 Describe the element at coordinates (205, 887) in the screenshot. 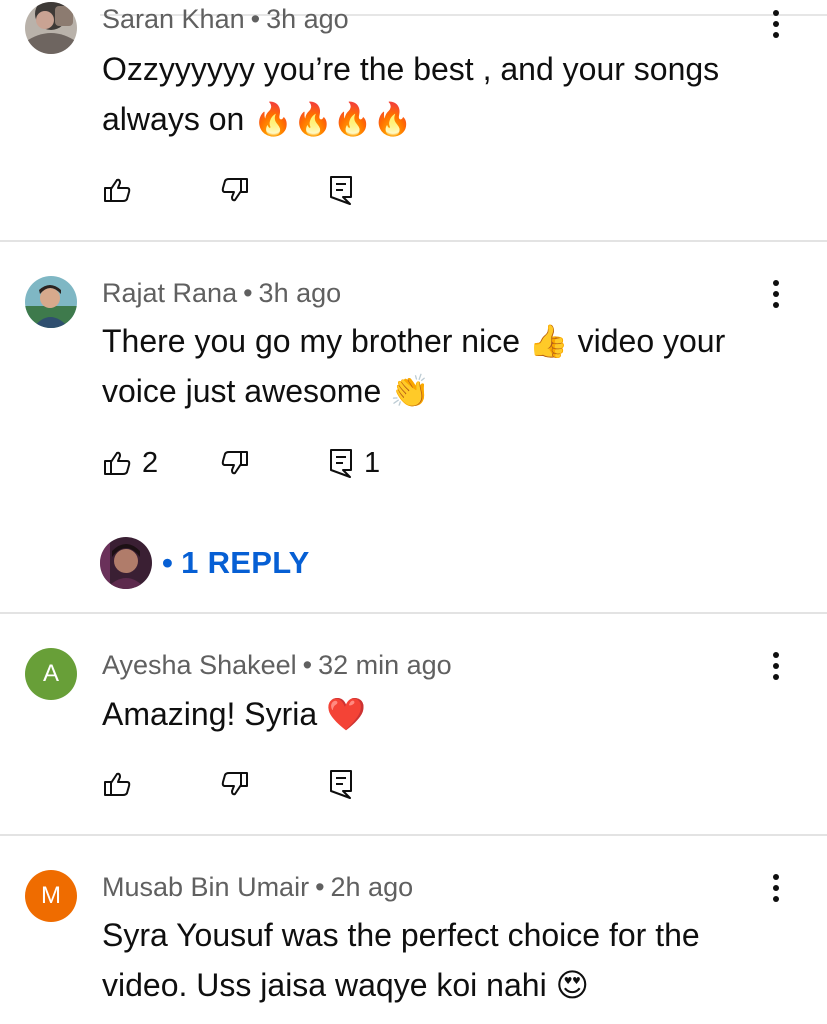

I see `comment-author: Musab Bin Umair` at that location.